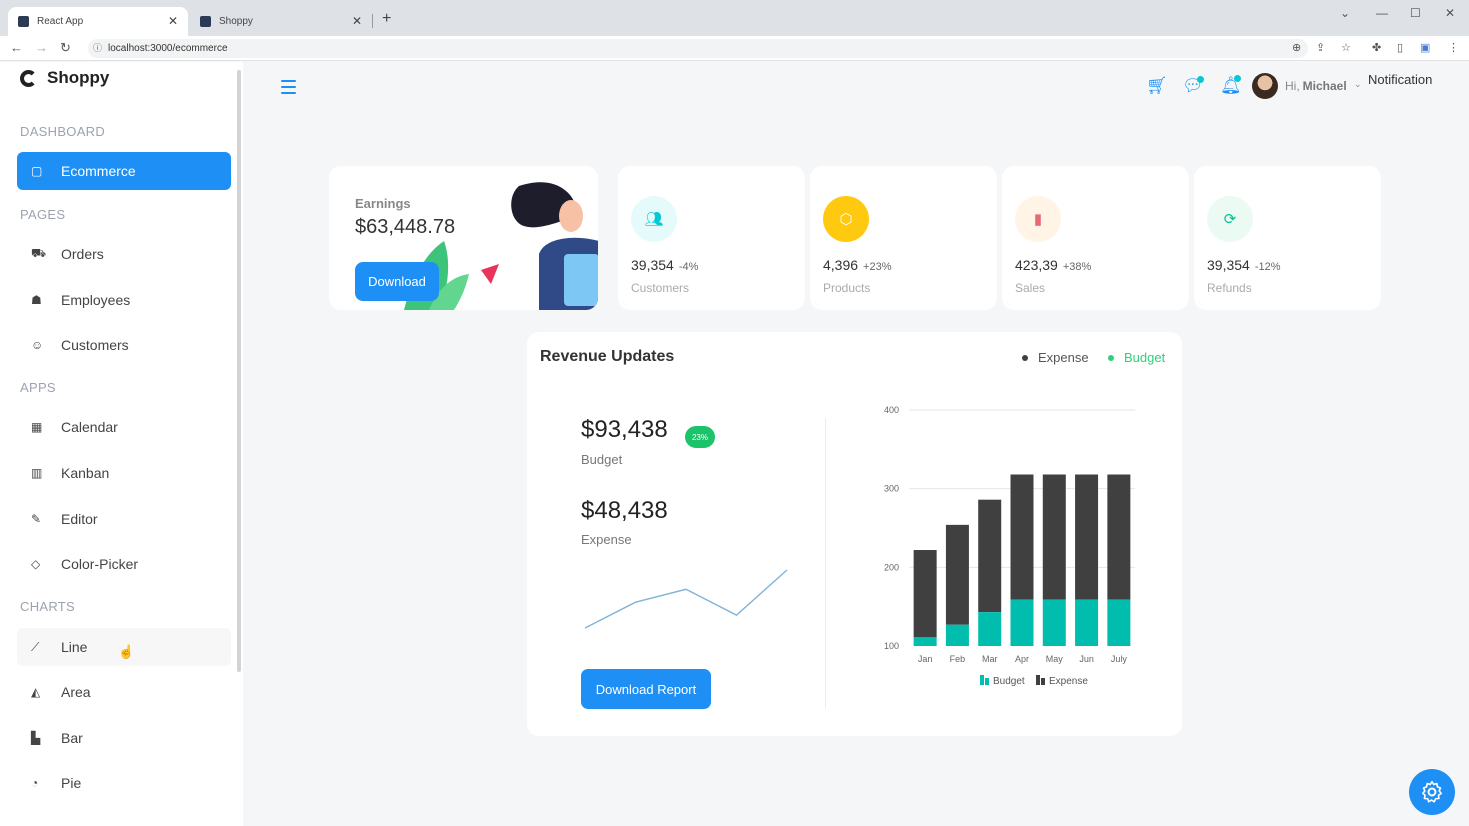 This screenshot has width=1469, height=826. I want to click on legend-swatch, so click(1043, 681).